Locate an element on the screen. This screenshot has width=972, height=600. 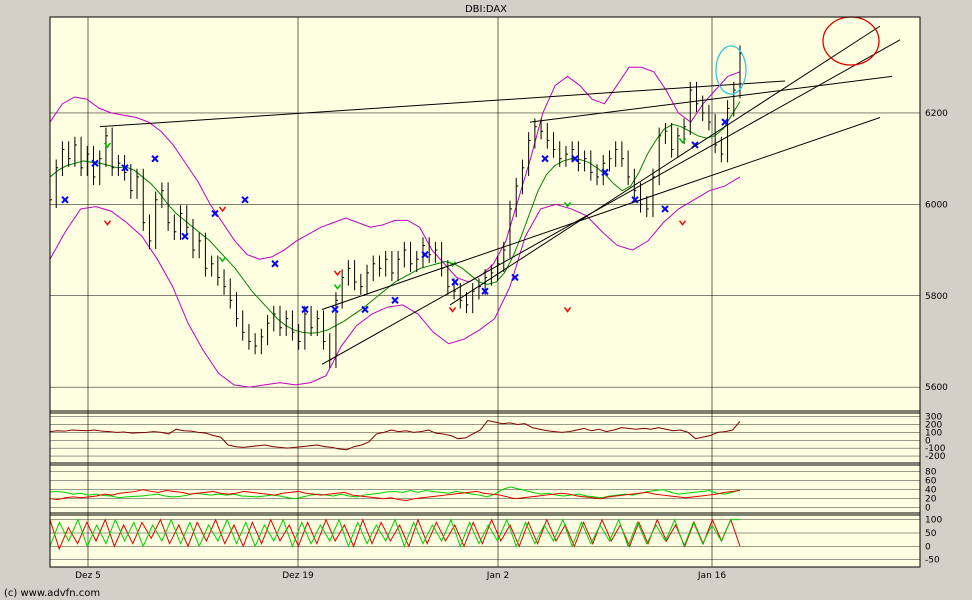
copyright-footer: (c) www.advfn.com is located at coordinates (52, 593).